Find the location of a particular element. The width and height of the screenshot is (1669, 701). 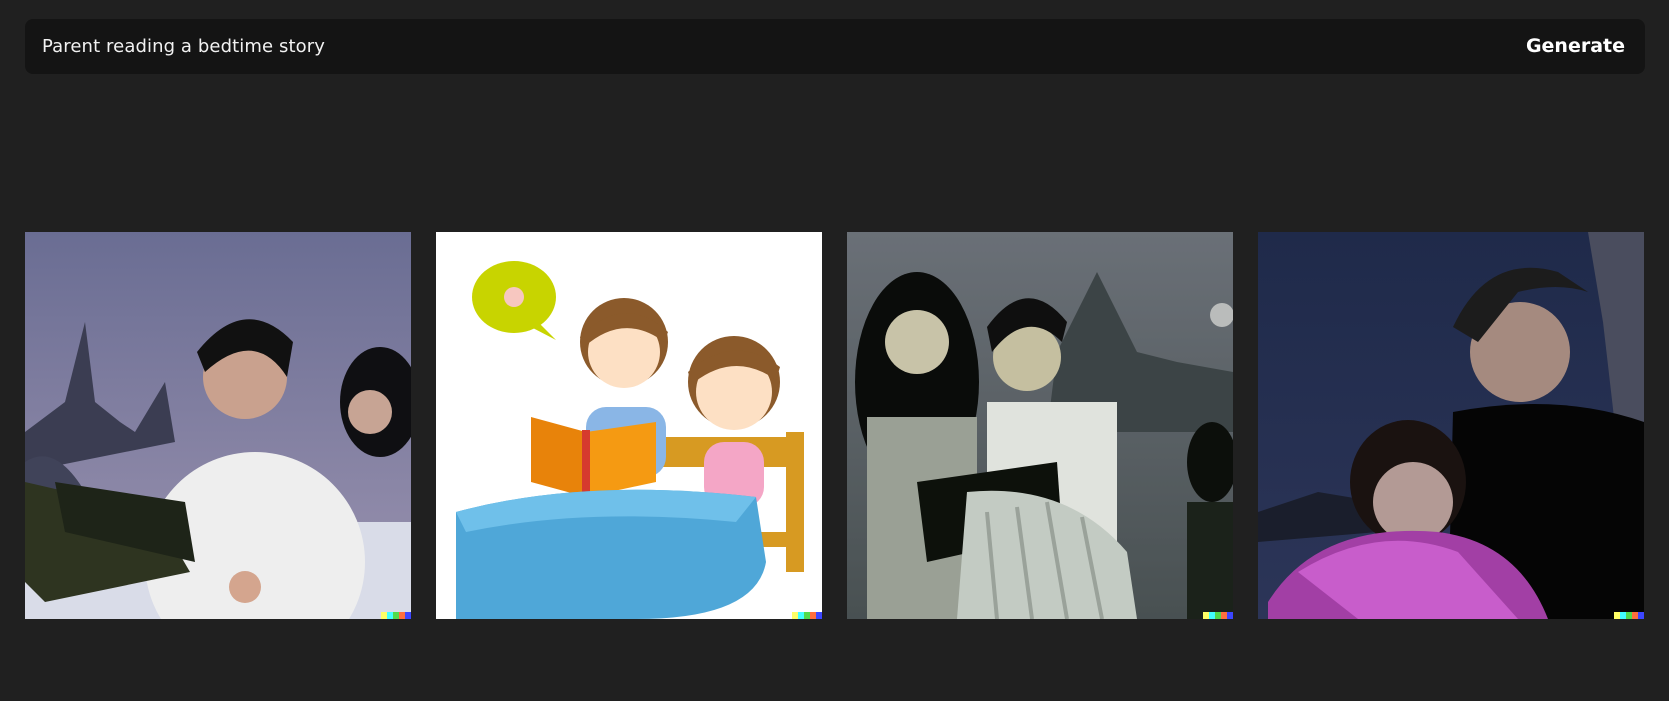

generate-button: Generate is located at coordinates (1575, 46).